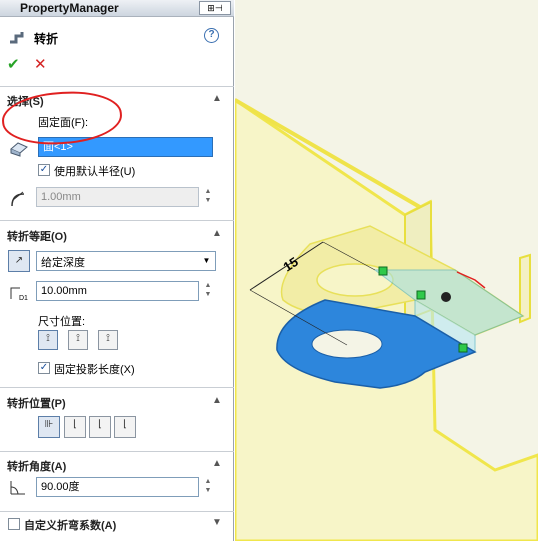 This screenshot has width=538, height=541. I want to click on cancel-button: ✕, so click(40, 64).